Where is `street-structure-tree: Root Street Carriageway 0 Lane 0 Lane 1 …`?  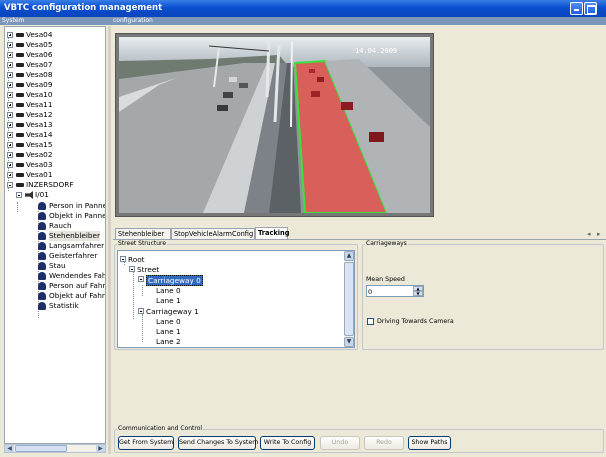
street-structure-tree: Root Street Carriageway 0 Lane 0 Lane 1 … is located at coordinates (236, 299).